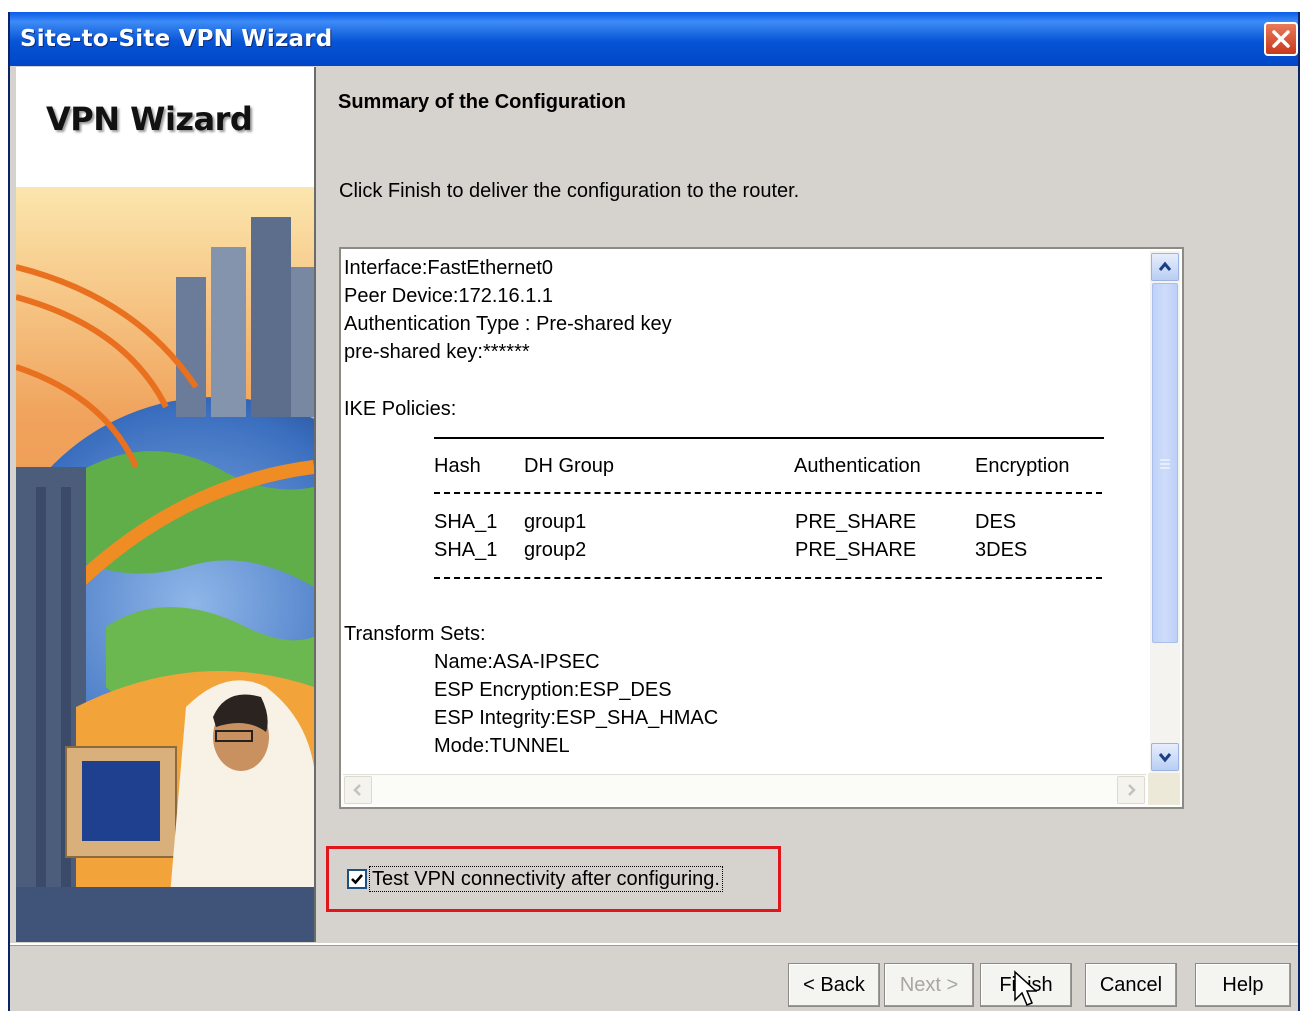 Image resolution: width=1300 pixels, height=1011 pixels. I want to click on close-button, so click(1281, 39).